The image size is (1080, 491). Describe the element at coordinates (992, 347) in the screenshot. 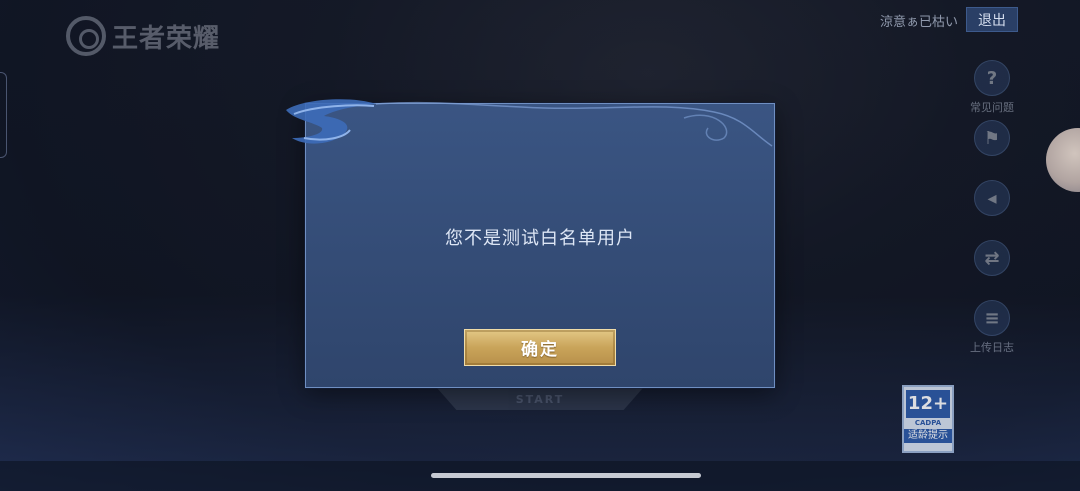

I see `tool-label-upload-log: 上传日志` at that location.